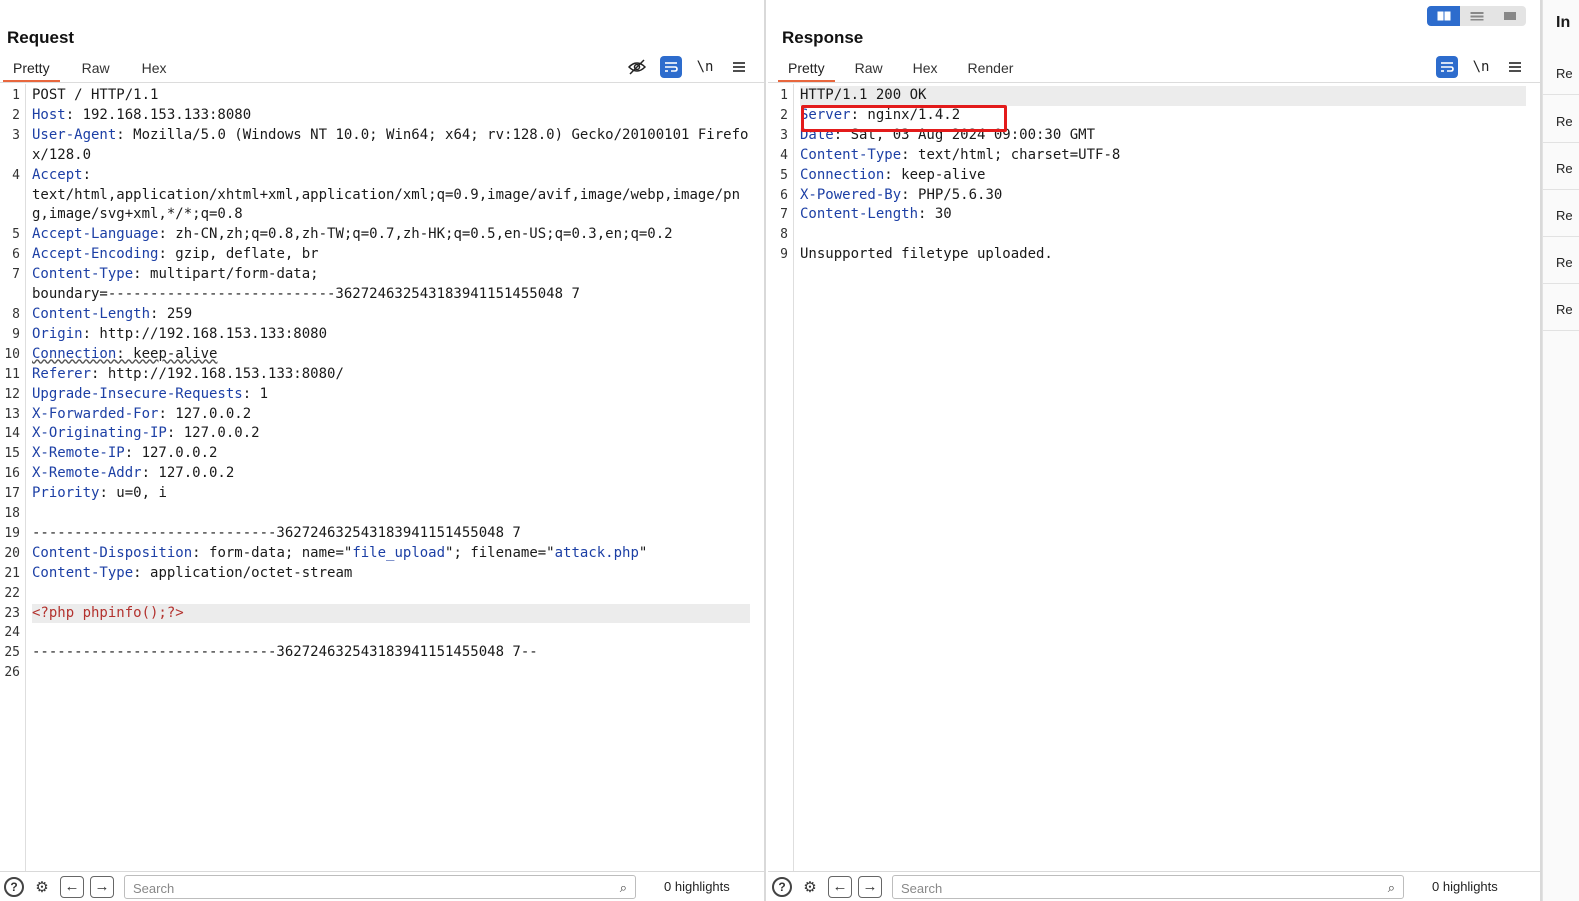 The width and height of the screenshot is (1579, 901). I want to click on code-line: 10 Connection: keep-alive, so click(111, 353).